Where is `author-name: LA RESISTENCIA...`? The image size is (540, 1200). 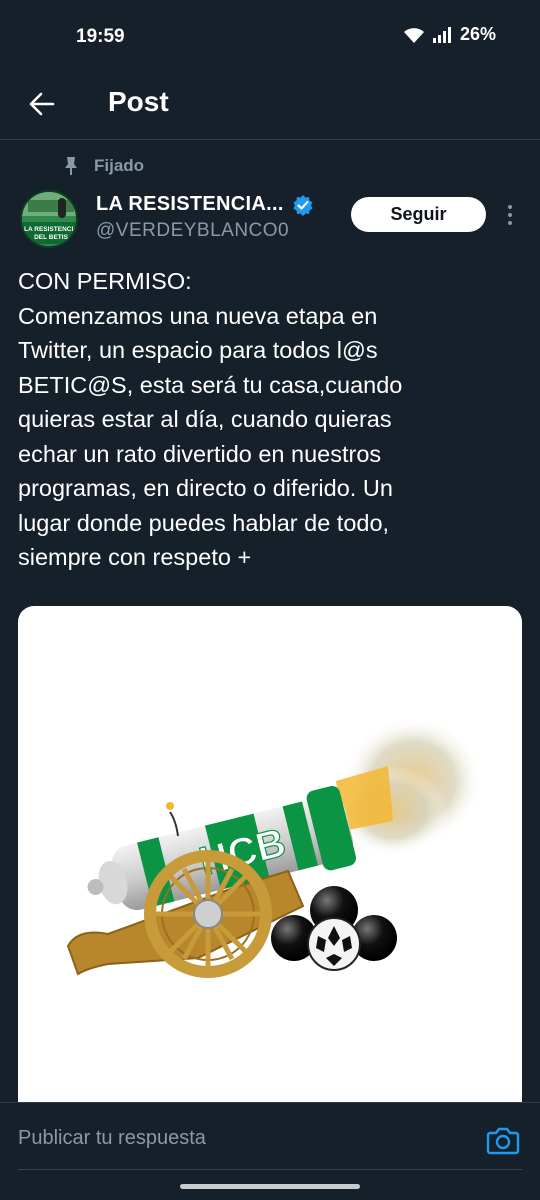
author-name: LA RESISTENCIA... is located at coordinates (190, 204).